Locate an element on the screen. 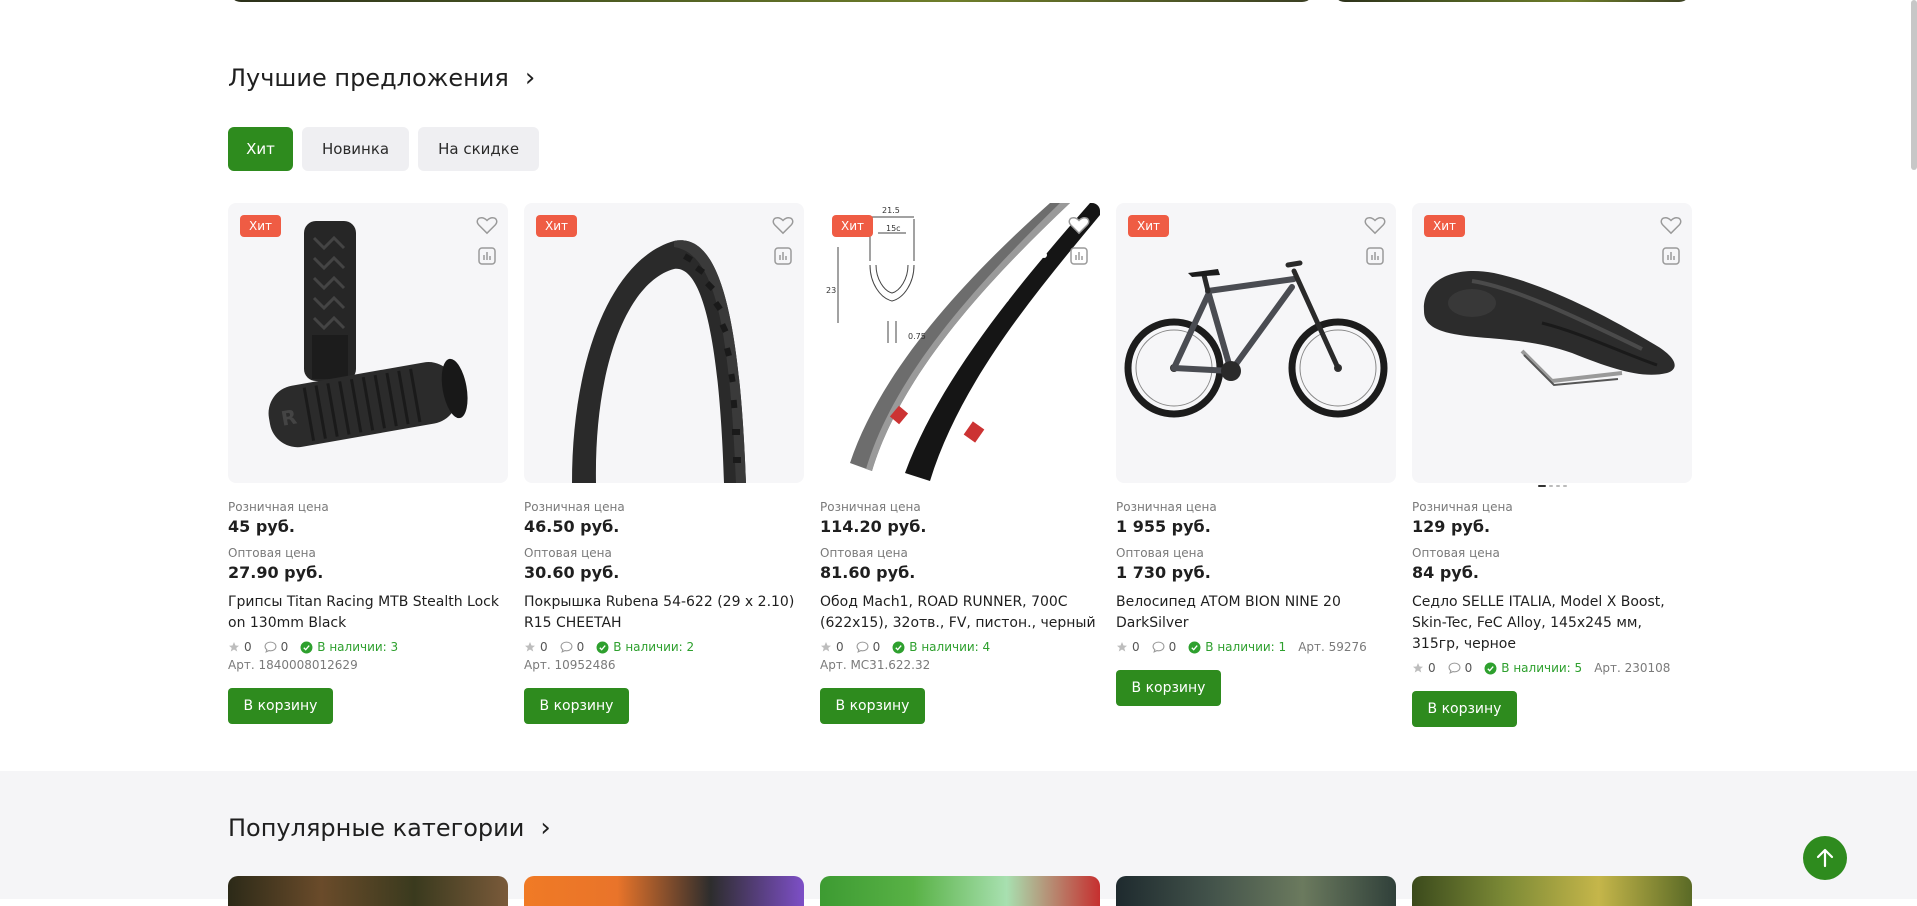 The width and height of the screenshot is (1917, 906). category-list is located at coordinates (960, 891).